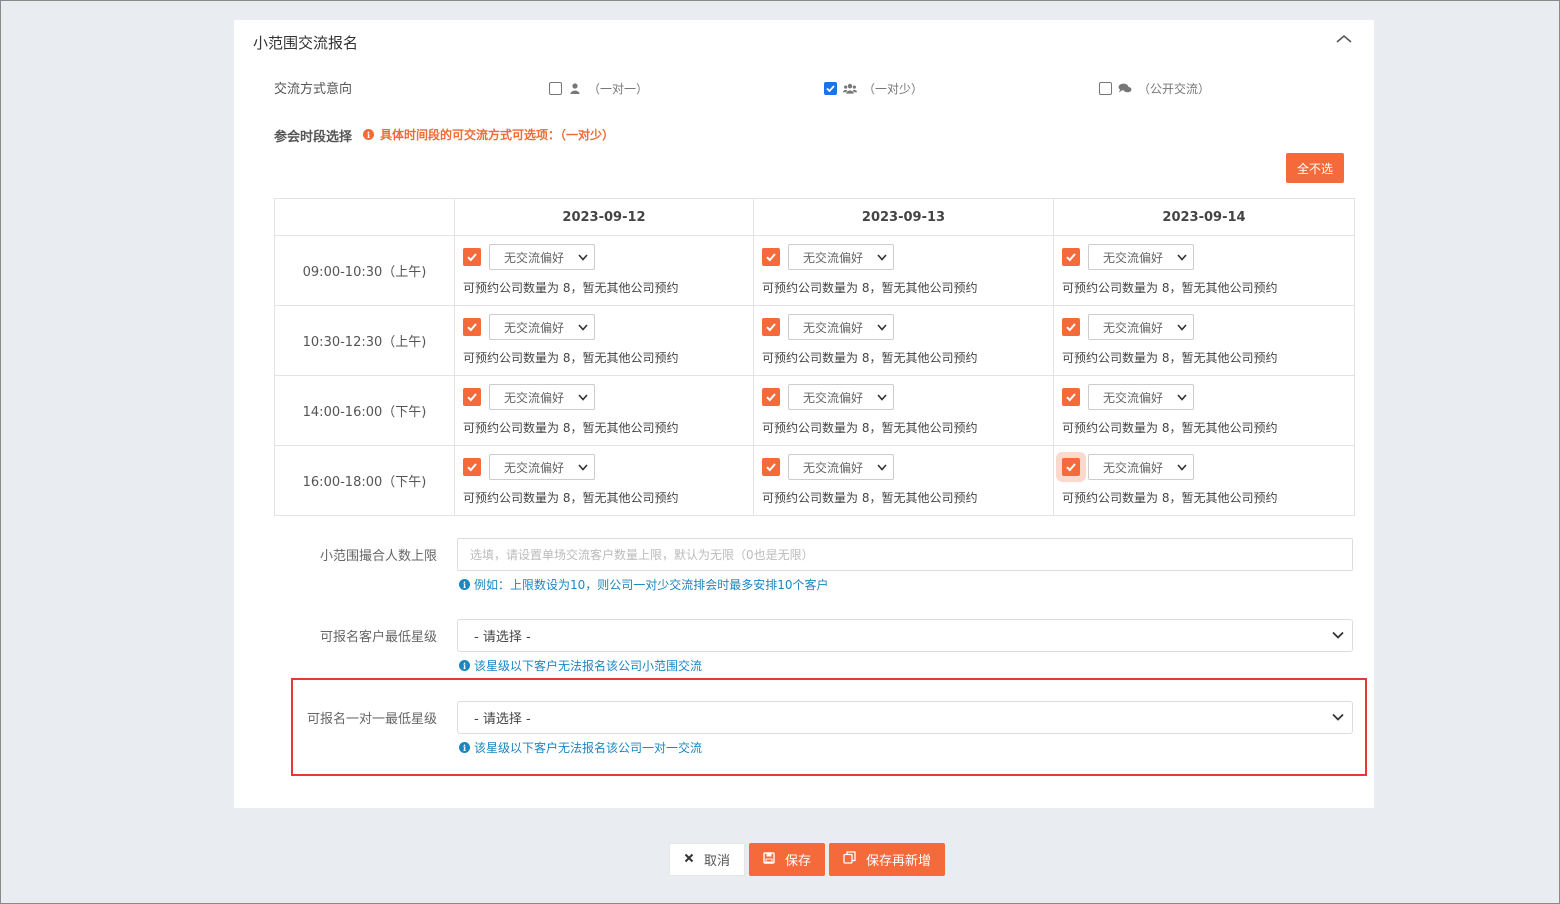 The height and width of the screenshot is (904, 1560). I want to click on min-star-select: - 请选择 -, so click(905, 635).